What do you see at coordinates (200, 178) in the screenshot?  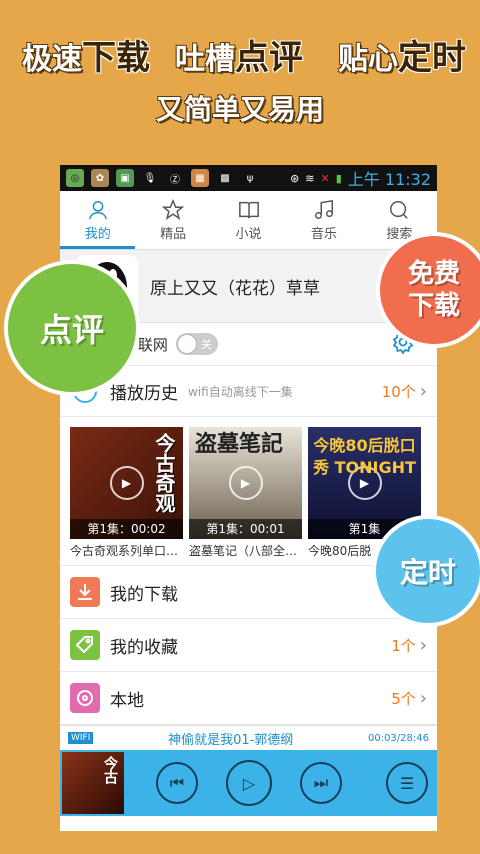 I see `package-icon: ▦` at bounding box center [200, 178].